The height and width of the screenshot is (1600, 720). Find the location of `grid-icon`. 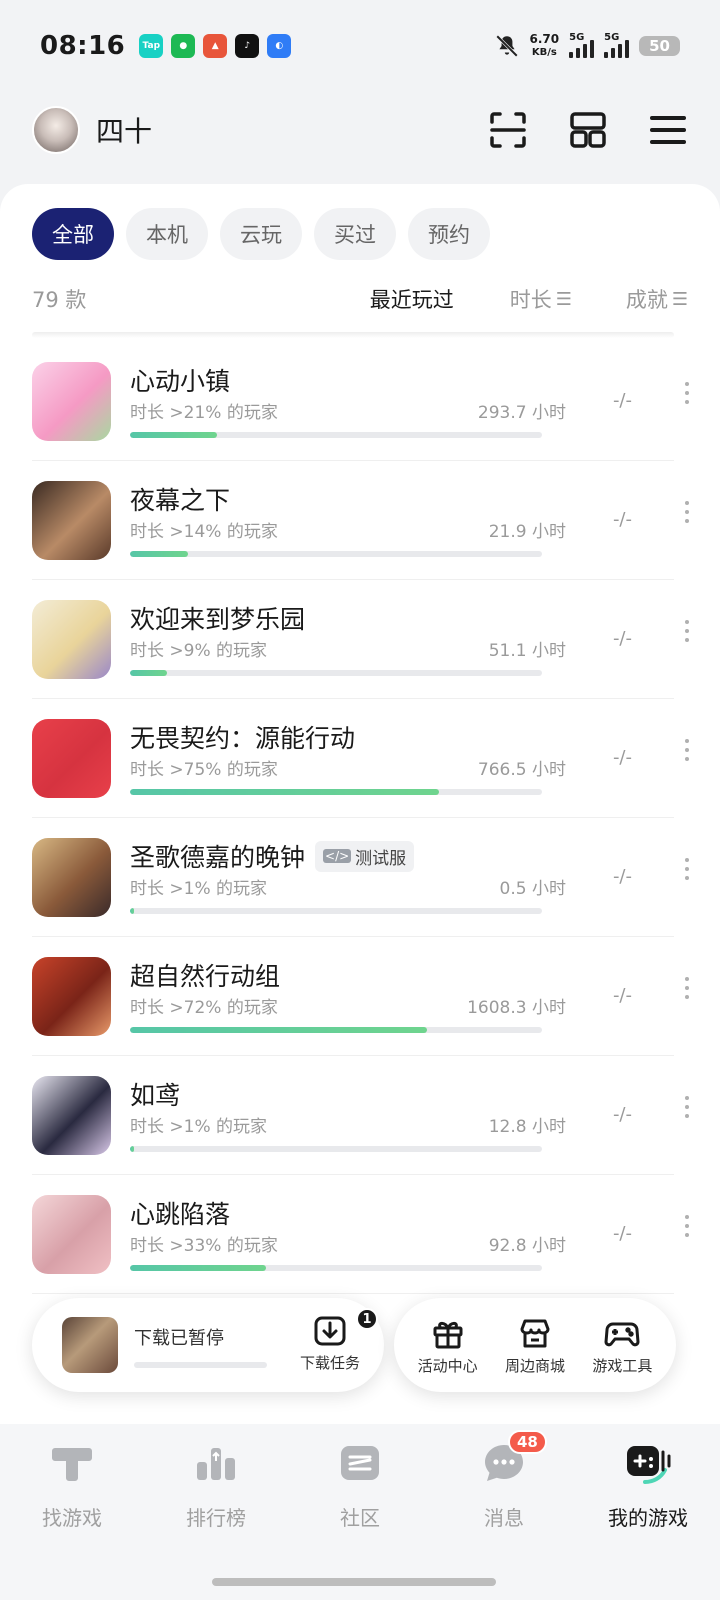

grid-icon is located at coordinates (588, 130).